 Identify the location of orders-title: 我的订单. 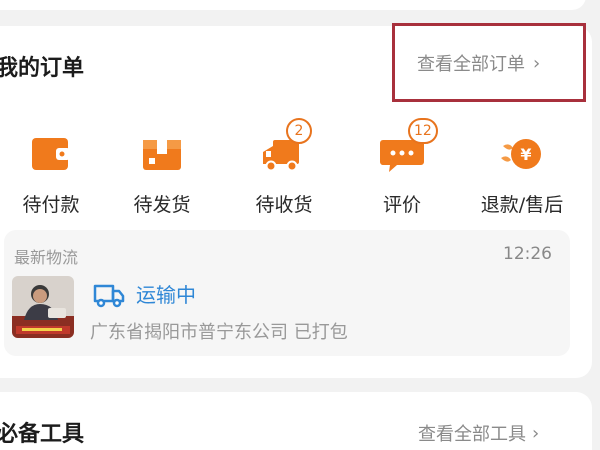
(42, 68).